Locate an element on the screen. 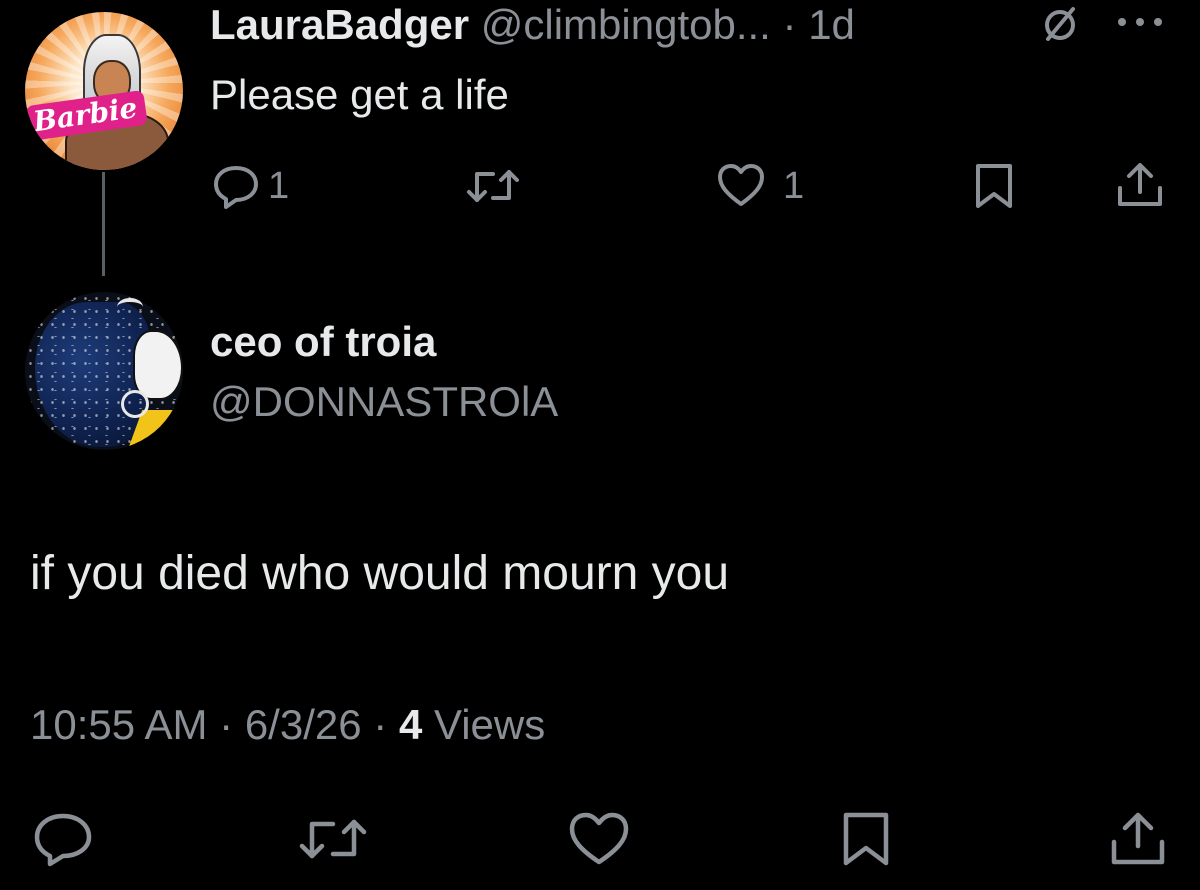  donna-avatar is located at coordinates (104, 371).